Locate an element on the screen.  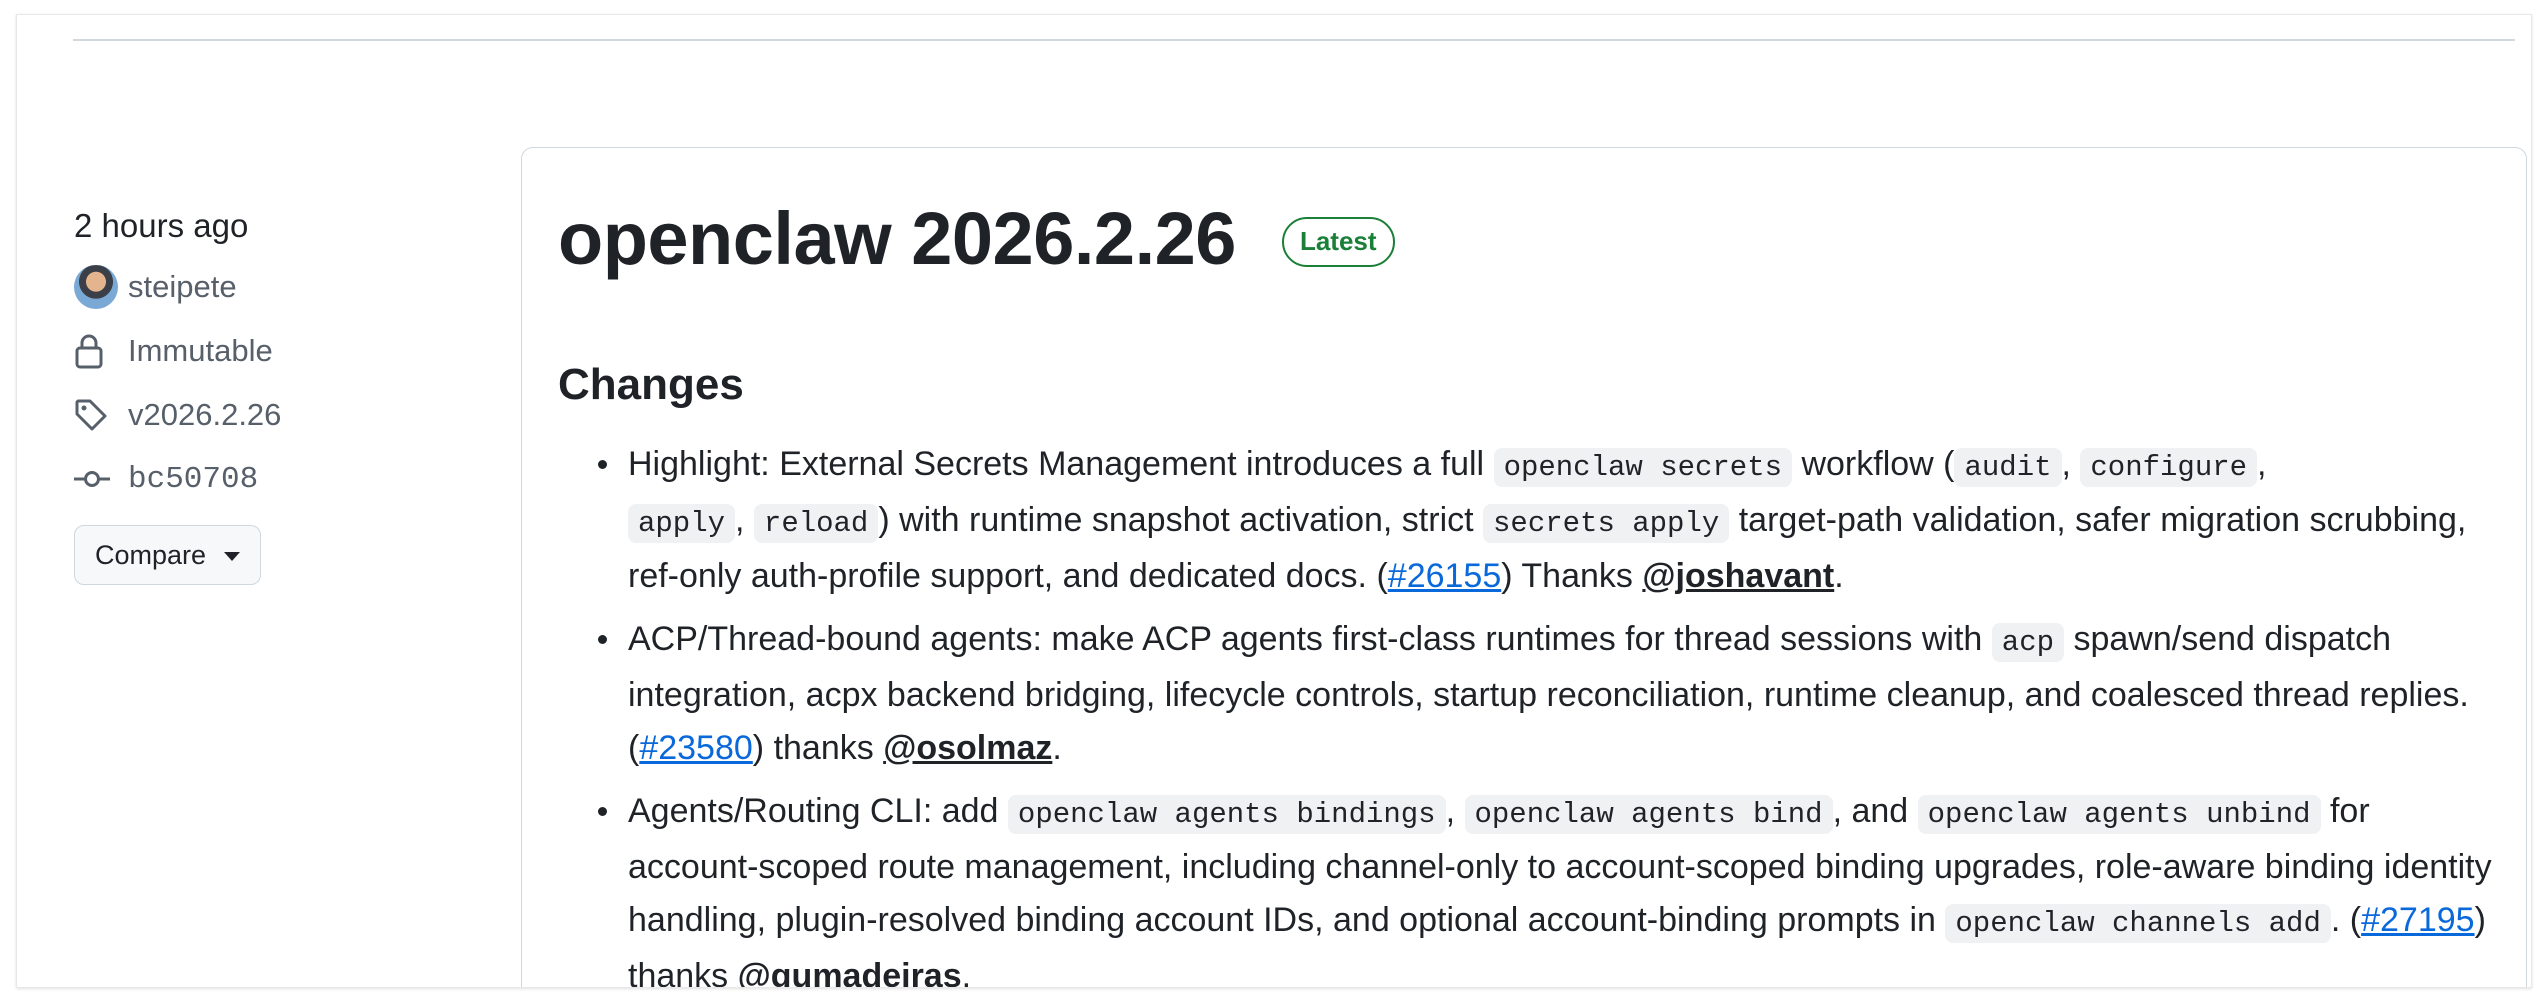
inline-code: openclaw channels add is located at coordinates (2138, 923).